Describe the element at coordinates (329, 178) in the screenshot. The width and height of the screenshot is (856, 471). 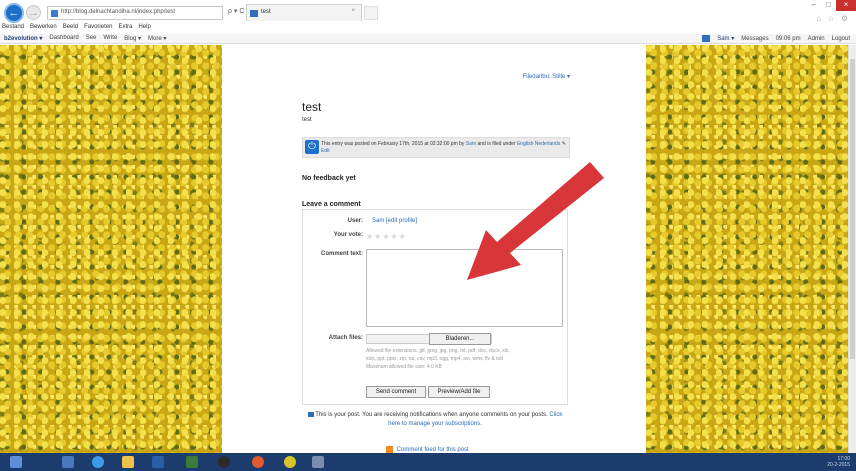
I see `no-feedback-heading: No feedback yet` at that location.